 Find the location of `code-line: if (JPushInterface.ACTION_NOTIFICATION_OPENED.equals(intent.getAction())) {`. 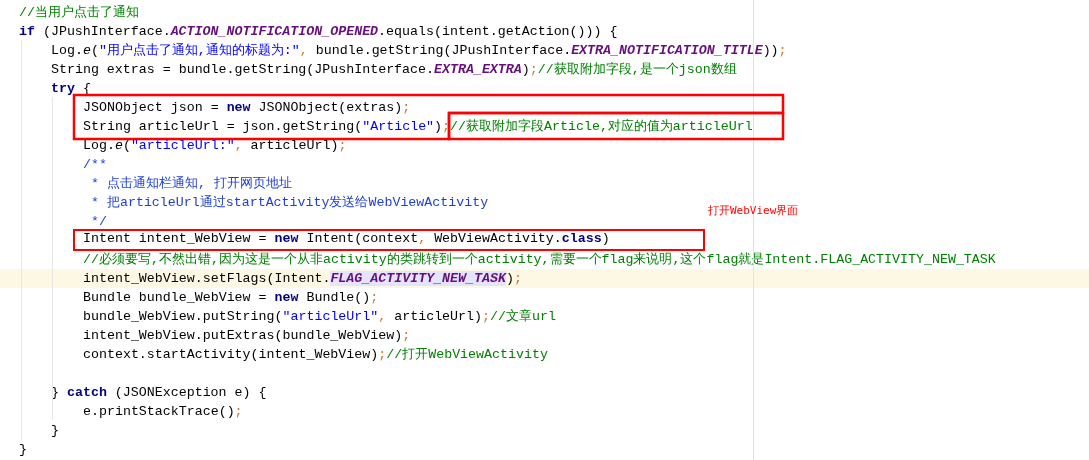

code-line: if (JPushInterface.ACTION_NOTIFICATION_OPENED.equals(intent.getAction())) { is located at coordinates (318, 31).